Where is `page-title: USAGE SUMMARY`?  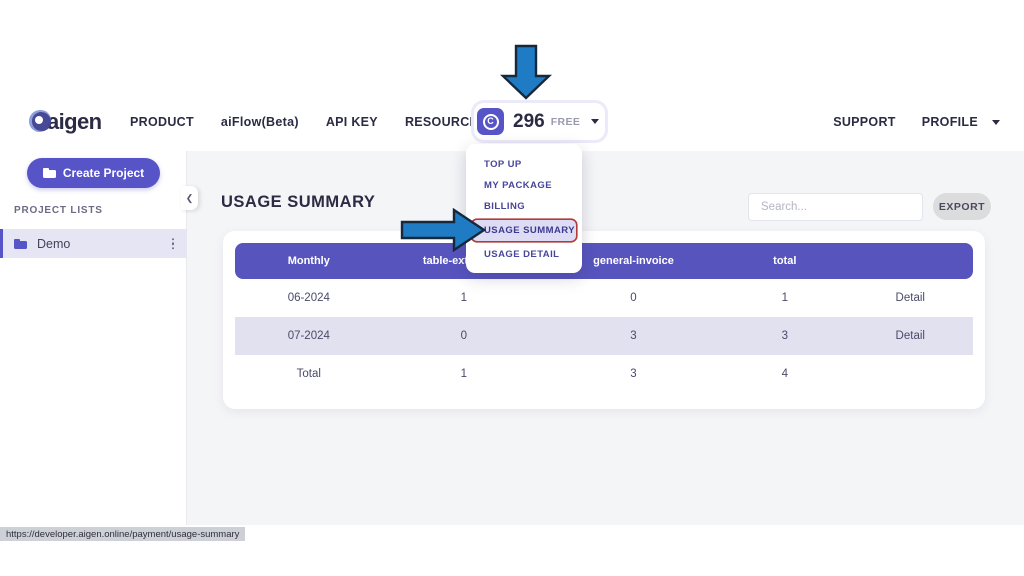 page-title: USAGE SUMMARY is located at coordinates (298, 202).